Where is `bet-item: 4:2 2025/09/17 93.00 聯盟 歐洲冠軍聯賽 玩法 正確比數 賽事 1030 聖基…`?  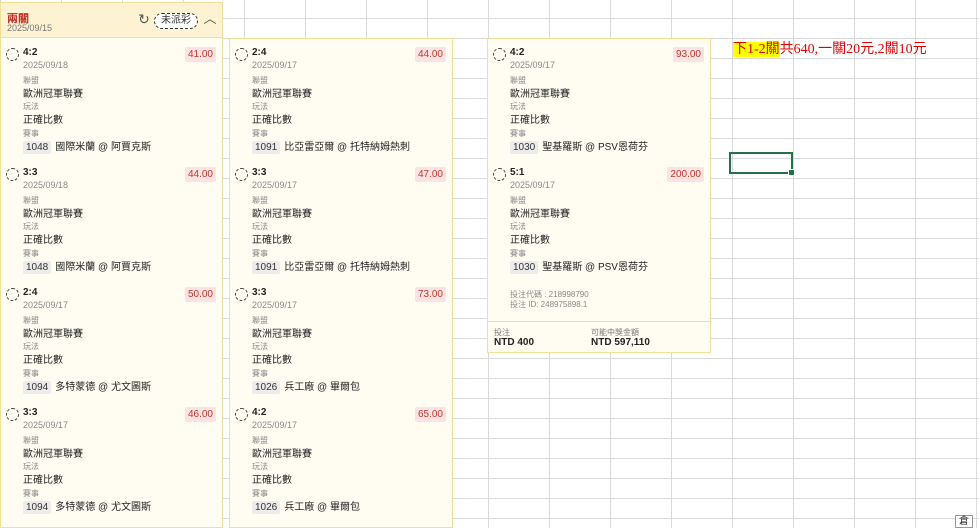
bet-item: 4:2 2025/09/17 93.00 聯盟 歐洲冠軍聯賽 玩法 正確比數 賽事 1030 聖基… is located at coordinates (599, 101).